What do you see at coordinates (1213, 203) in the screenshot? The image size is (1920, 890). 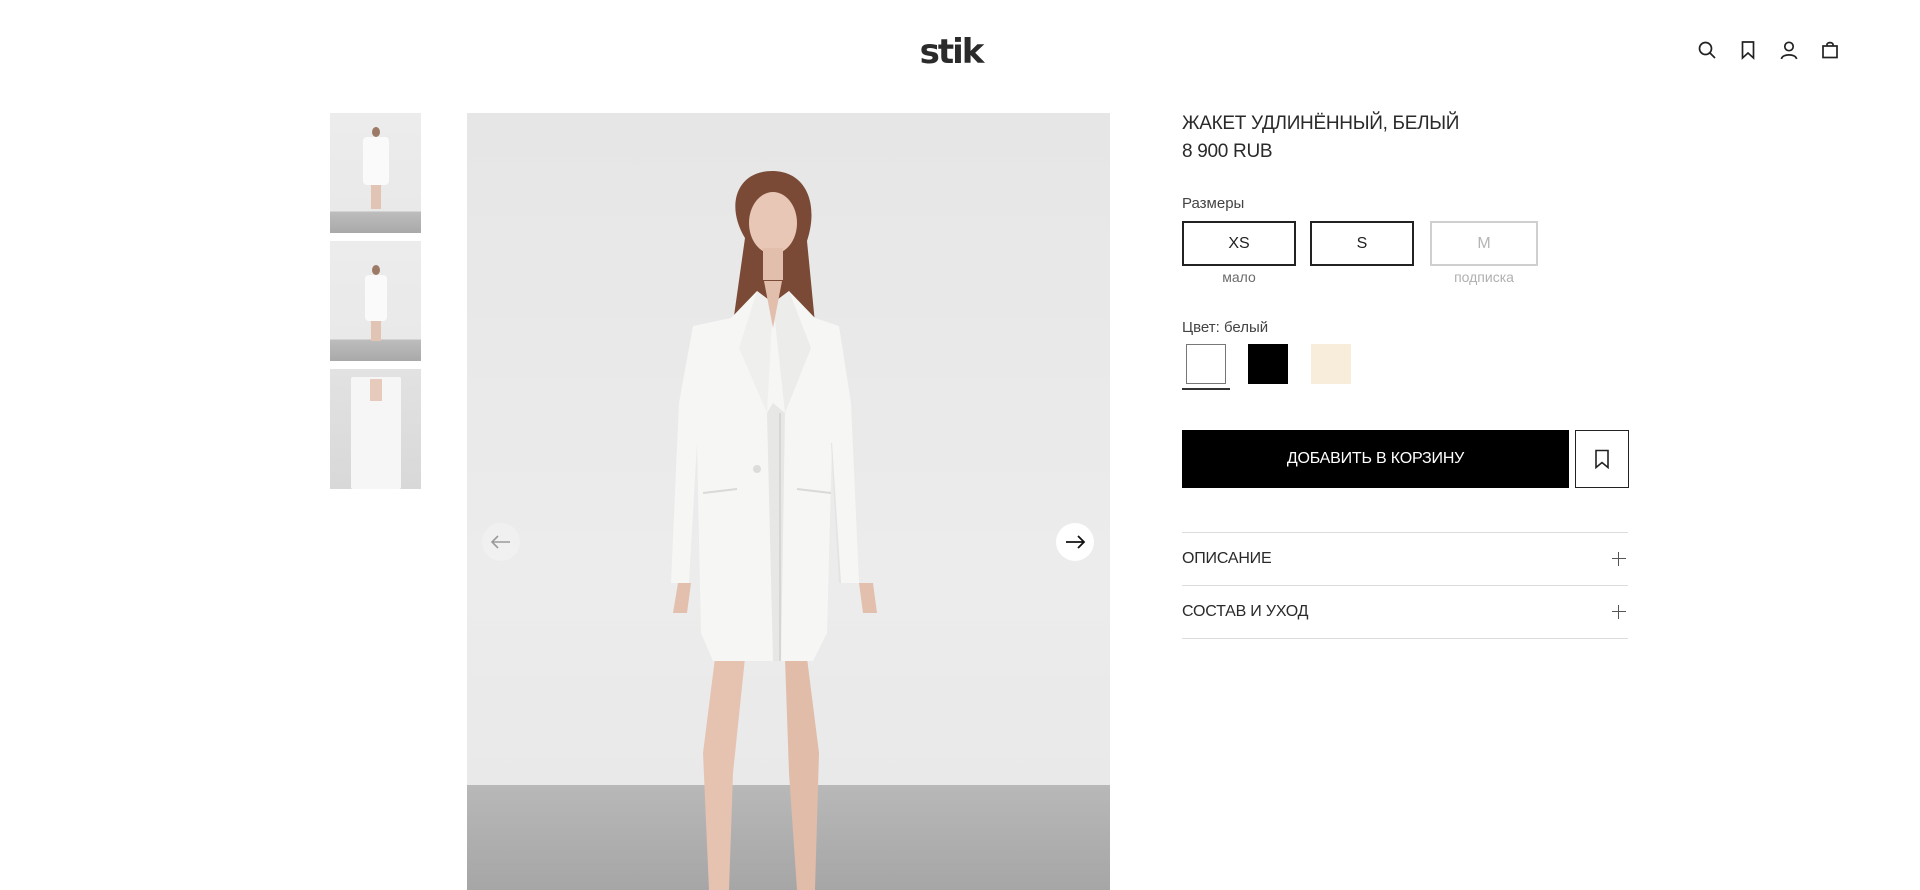 I see `sizes-label: Размеры` at bounding box center [1213, 203].